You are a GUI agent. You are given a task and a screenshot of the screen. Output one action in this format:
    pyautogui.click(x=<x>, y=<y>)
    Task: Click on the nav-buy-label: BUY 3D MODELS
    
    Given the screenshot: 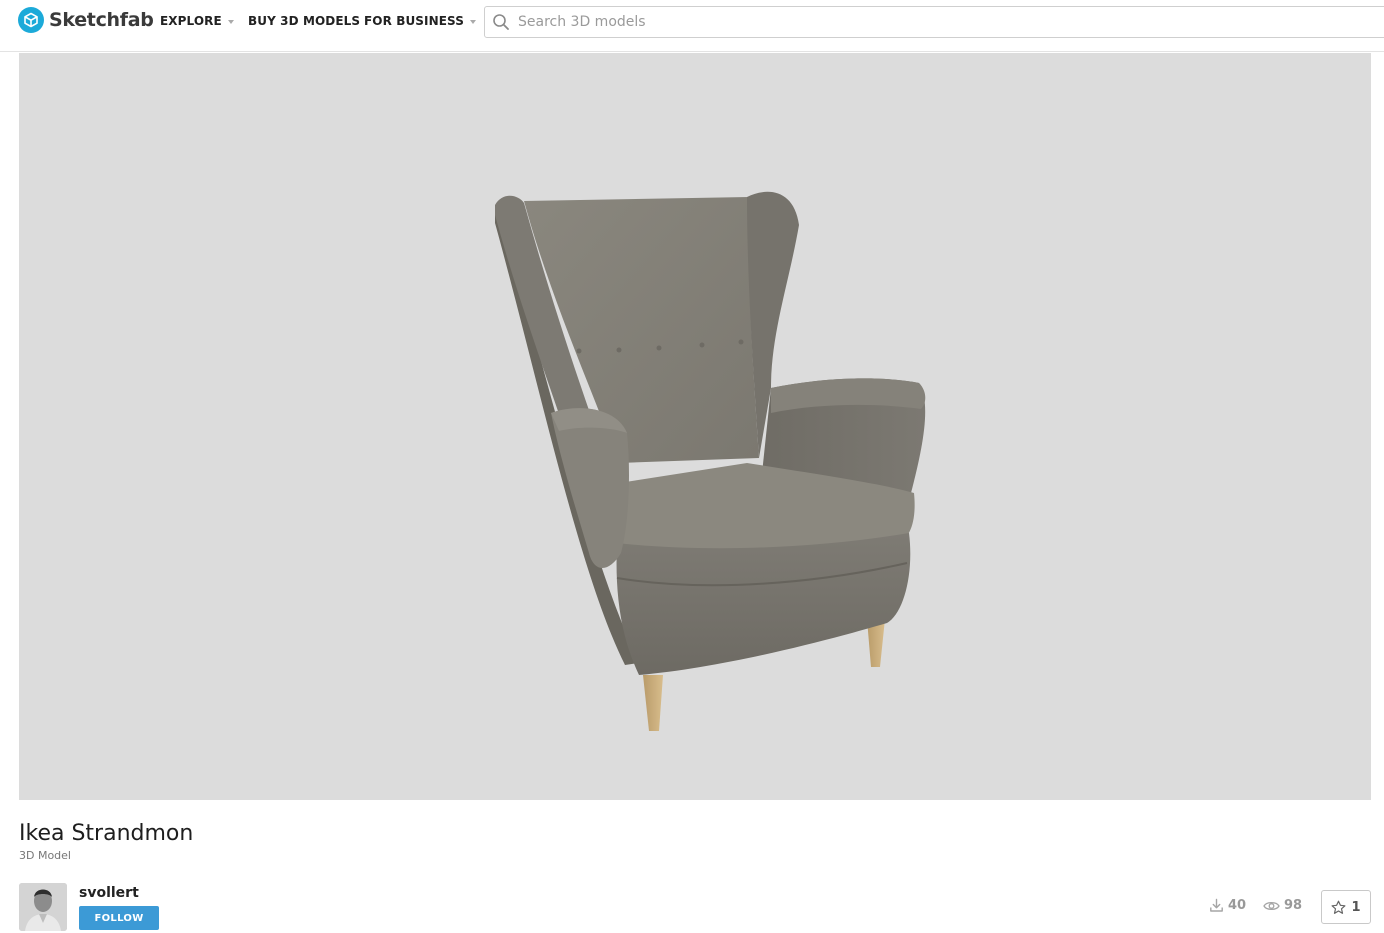 What is the action you would take?
    pyautogui.click(x=304, y=21)
    